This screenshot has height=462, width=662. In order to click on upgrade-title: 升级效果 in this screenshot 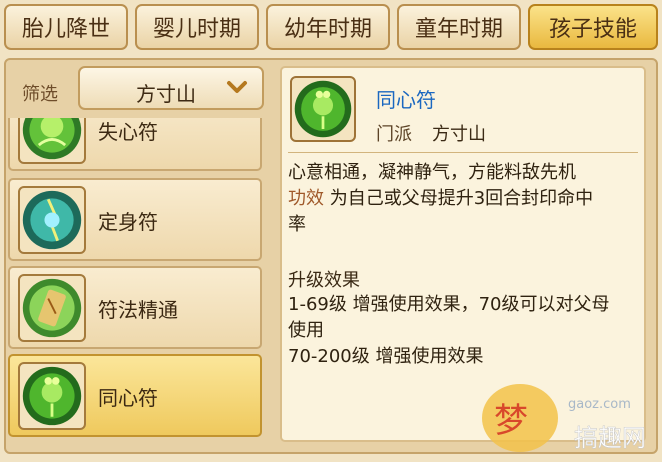, I will do `click(324, 280)`.